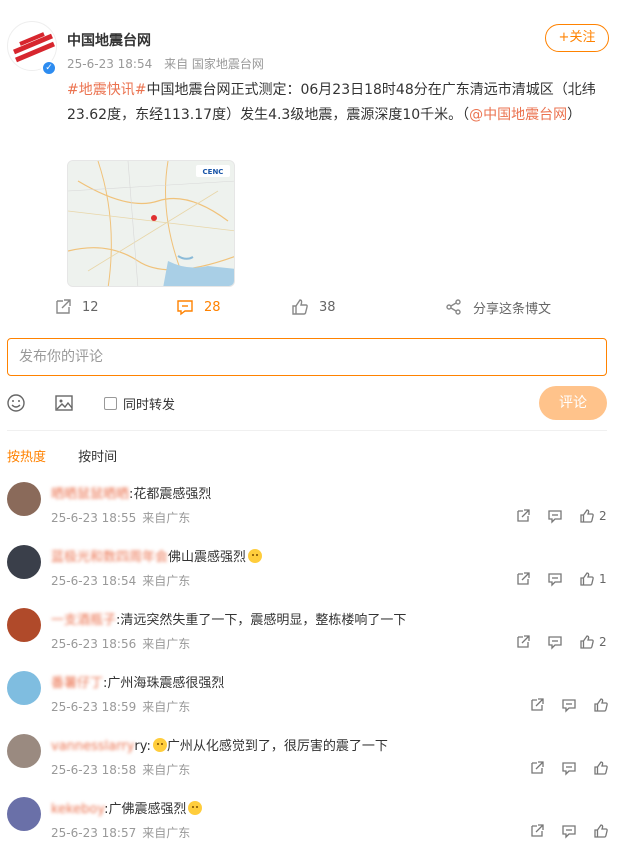 The height and width of the screenshot is (851, 637). What do you see at coordinates (94, 833) in the screenshot?
I see `comment-time: 25-6-23 18:57` at bounding box center [94, 833].